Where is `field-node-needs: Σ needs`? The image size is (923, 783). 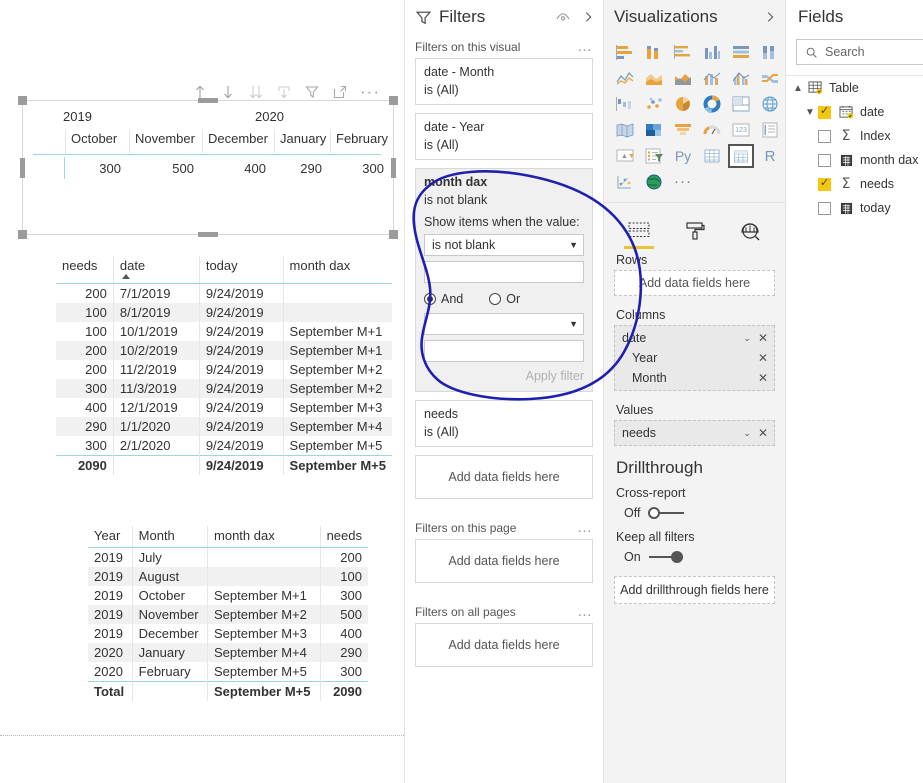 field-node-needs: Σ needs is located at coordinates (854, 184).